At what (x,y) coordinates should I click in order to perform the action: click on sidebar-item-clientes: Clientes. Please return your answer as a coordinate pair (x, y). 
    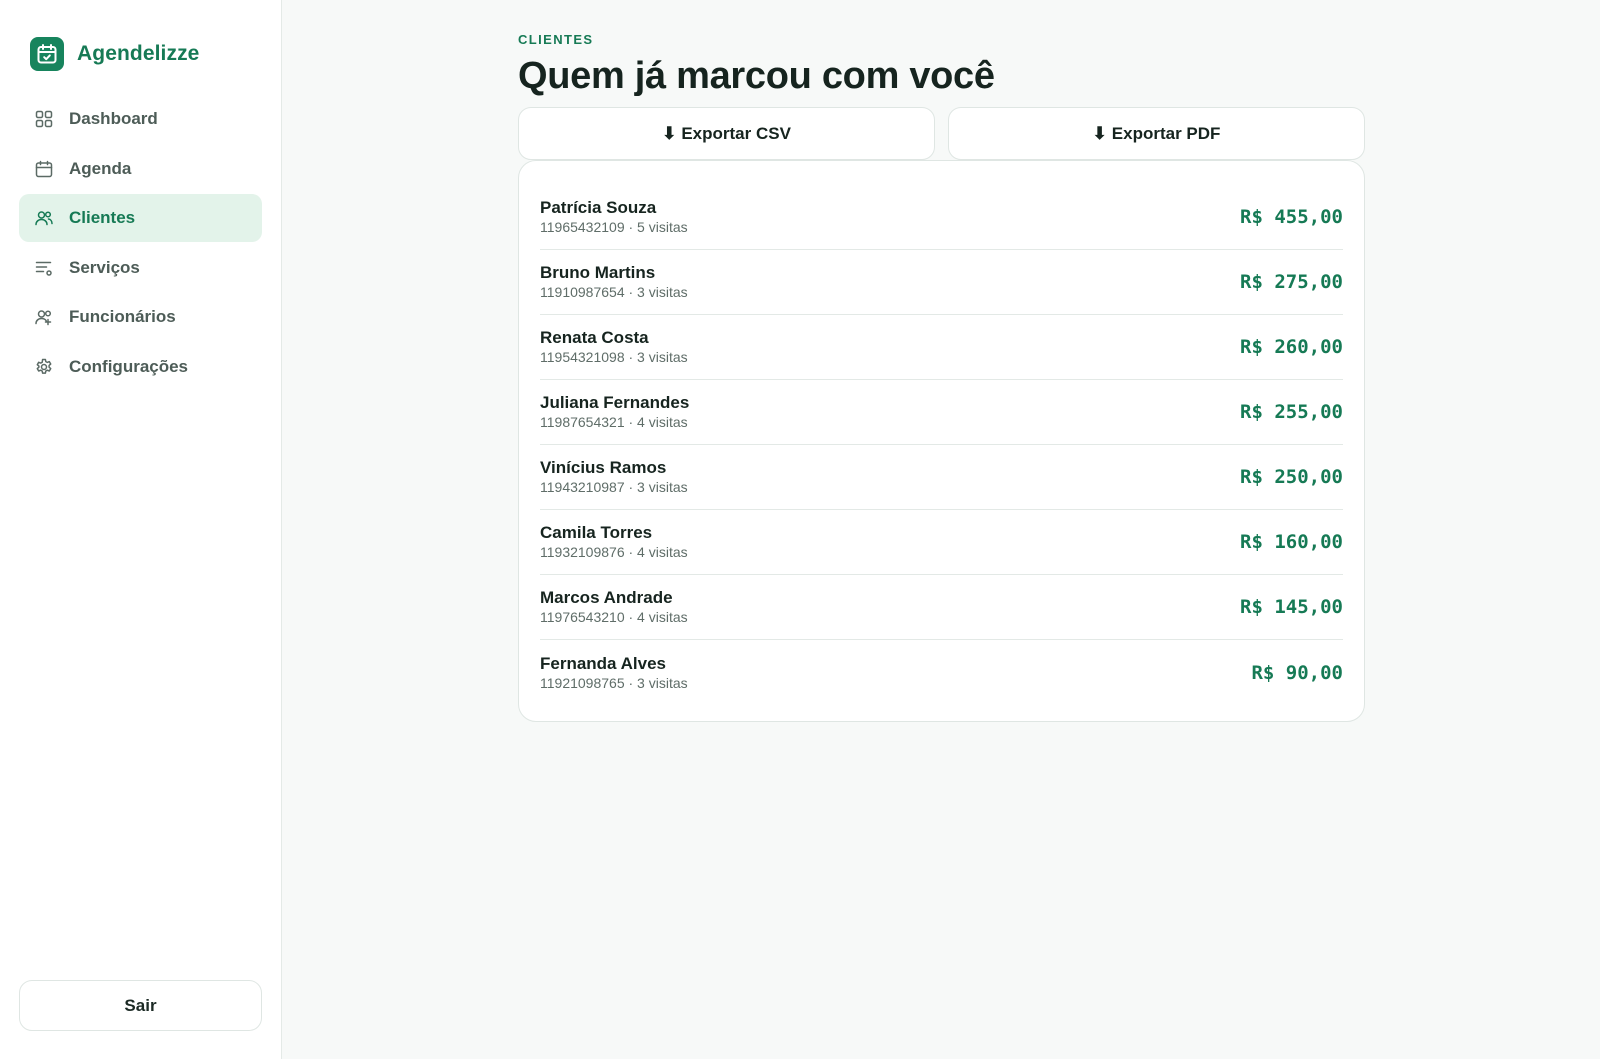
    Looking at the image, I should click on (140, 218).